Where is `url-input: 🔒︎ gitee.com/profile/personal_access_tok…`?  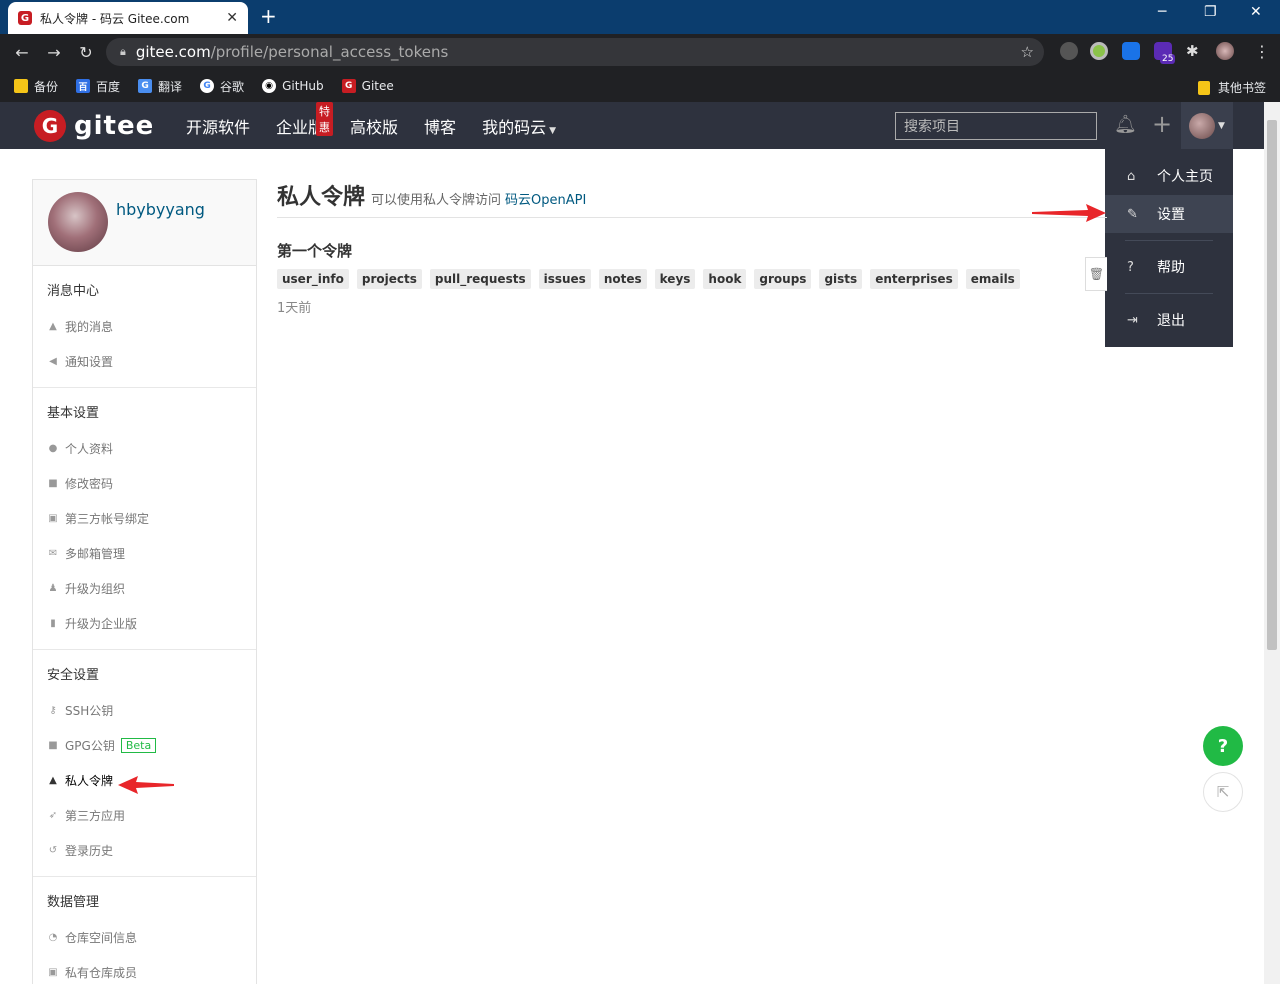 url-input: 🔒︎ gitee.com/profile/personal_access_tok… is located at coordinates (575, 52).